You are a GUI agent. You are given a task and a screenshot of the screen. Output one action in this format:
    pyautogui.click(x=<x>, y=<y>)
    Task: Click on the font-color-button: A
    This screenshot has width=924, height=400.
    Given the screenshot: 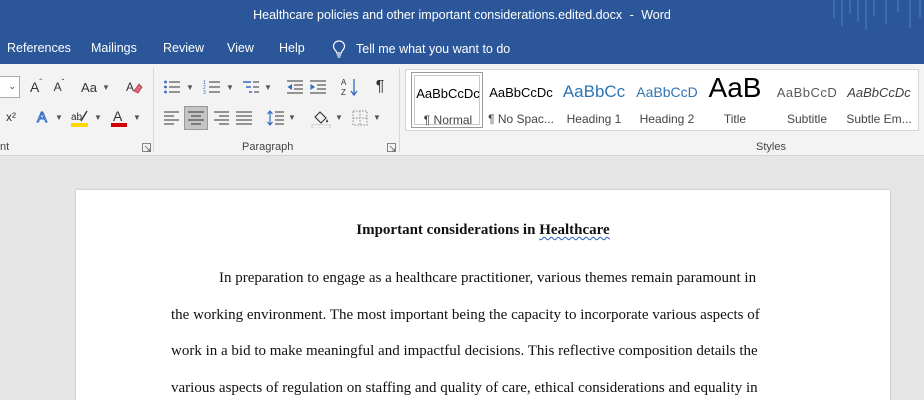 What is the action you would take?
    pyautogui.click(x=119, y=118)
    